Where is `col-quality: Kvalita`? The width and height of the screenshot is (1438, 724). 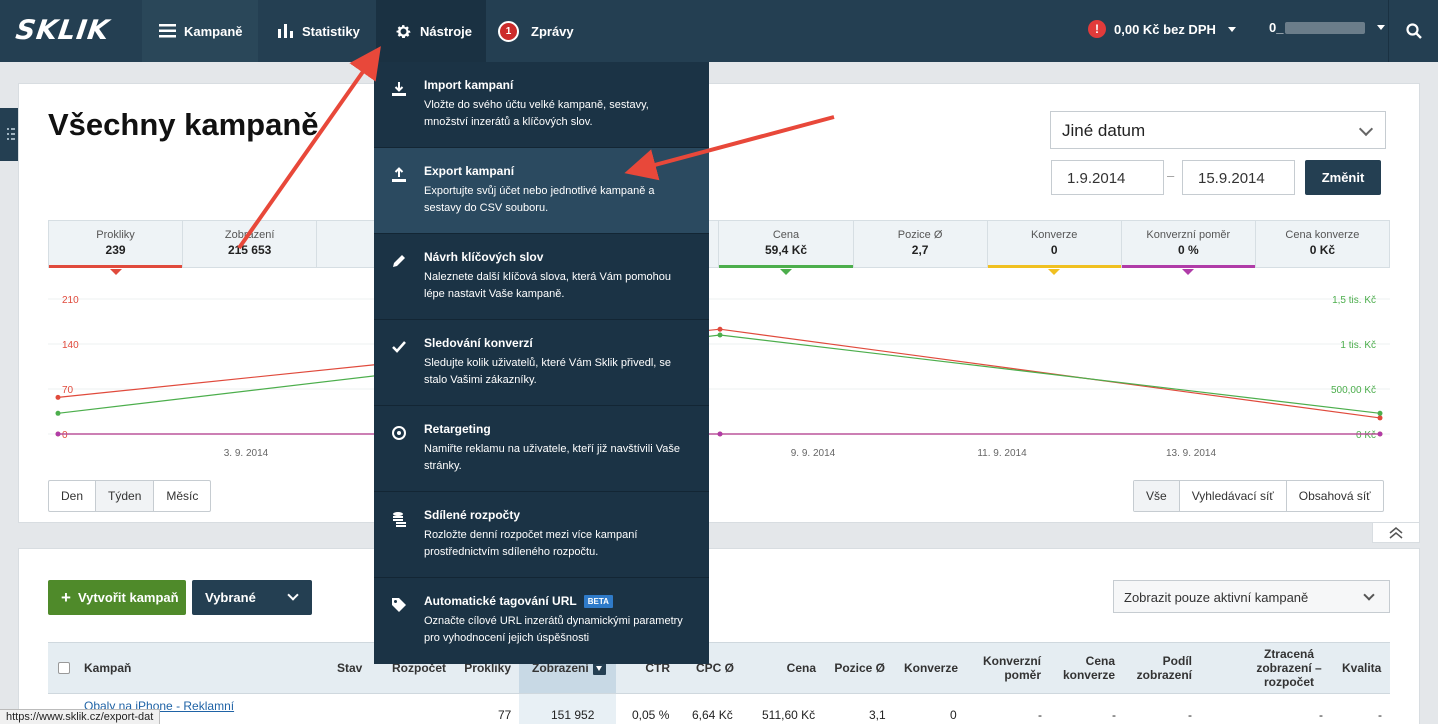 col-quality: Kvalita is located at coordinates (1361, 668).